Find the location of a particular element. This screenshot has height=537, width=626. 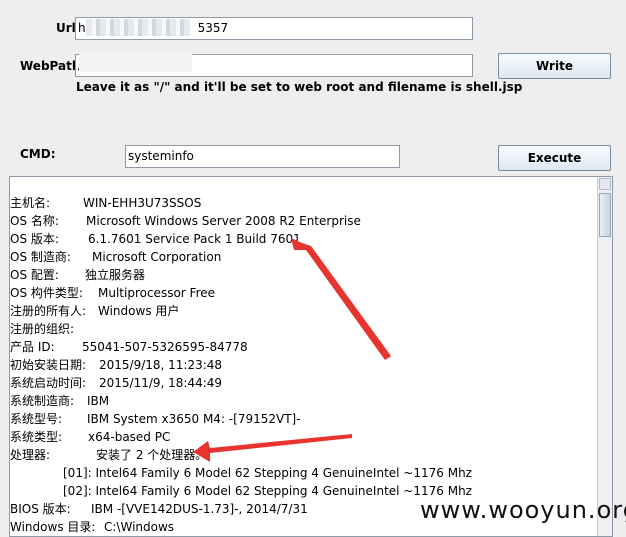

arrow-icon-os-version is located at coordinates (341, 299).